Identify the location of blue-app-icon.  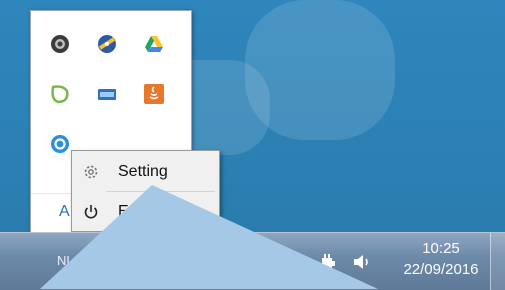
(60, 144).